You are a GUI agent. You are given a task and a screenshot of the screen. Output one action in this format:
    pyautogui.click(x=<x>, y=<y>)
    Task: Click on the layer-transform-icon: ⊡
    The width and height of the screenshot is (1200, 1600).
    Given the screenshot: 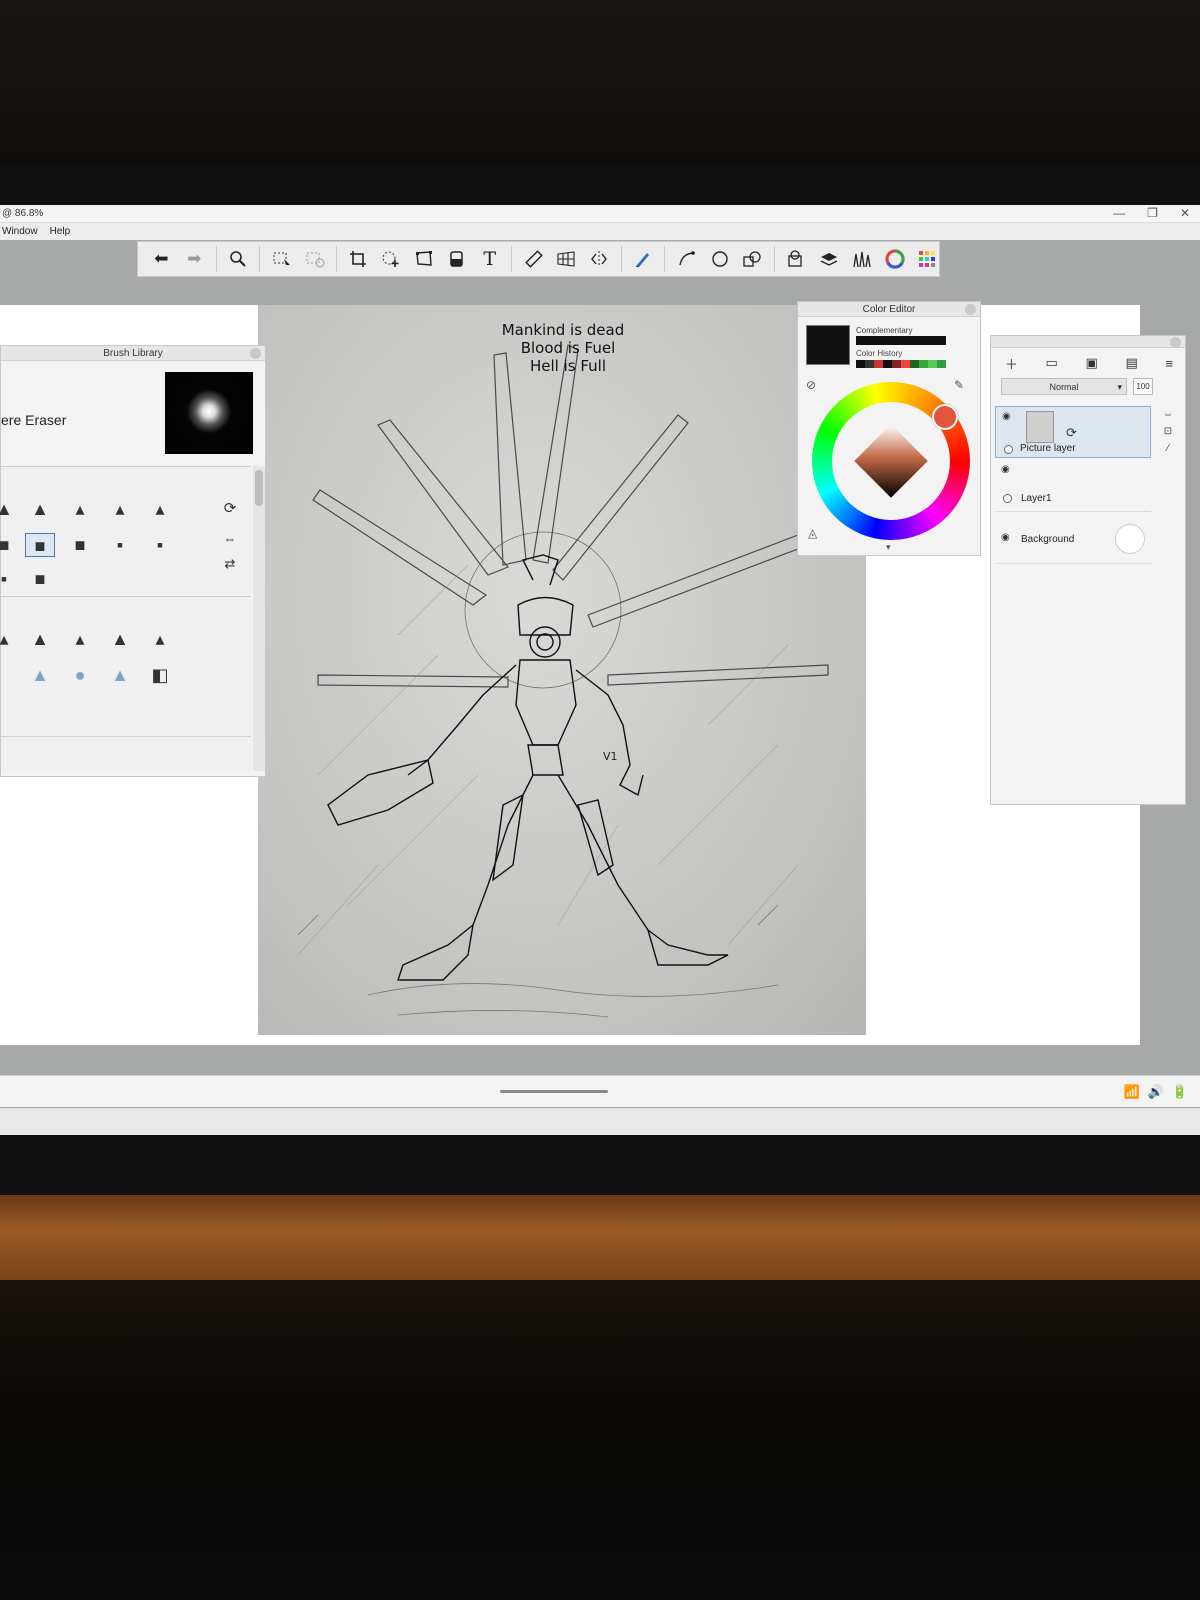 What is the action you would take?
    pyautogui.click(x=1168, y=431)
    